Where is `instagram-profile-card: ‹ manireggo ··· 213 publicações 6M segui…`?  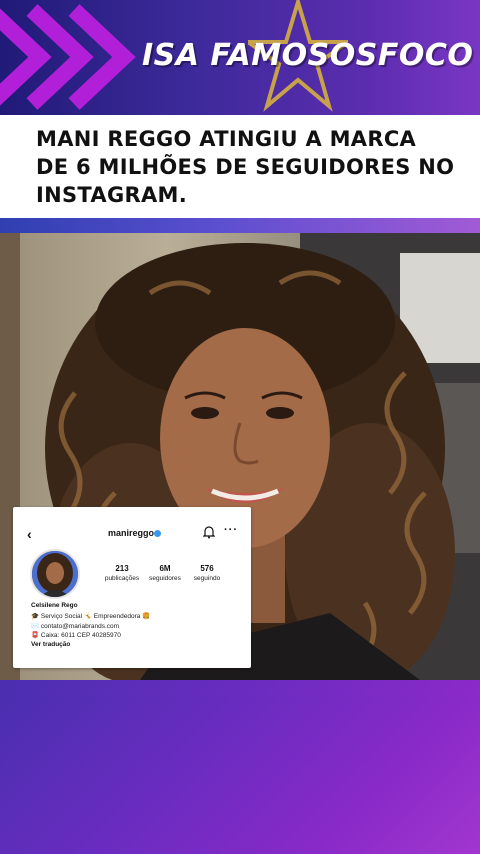 instagram-profile-card: ‹ manireggo ··· 213 publicações 6M segui… is located at coordinates (132, 587).